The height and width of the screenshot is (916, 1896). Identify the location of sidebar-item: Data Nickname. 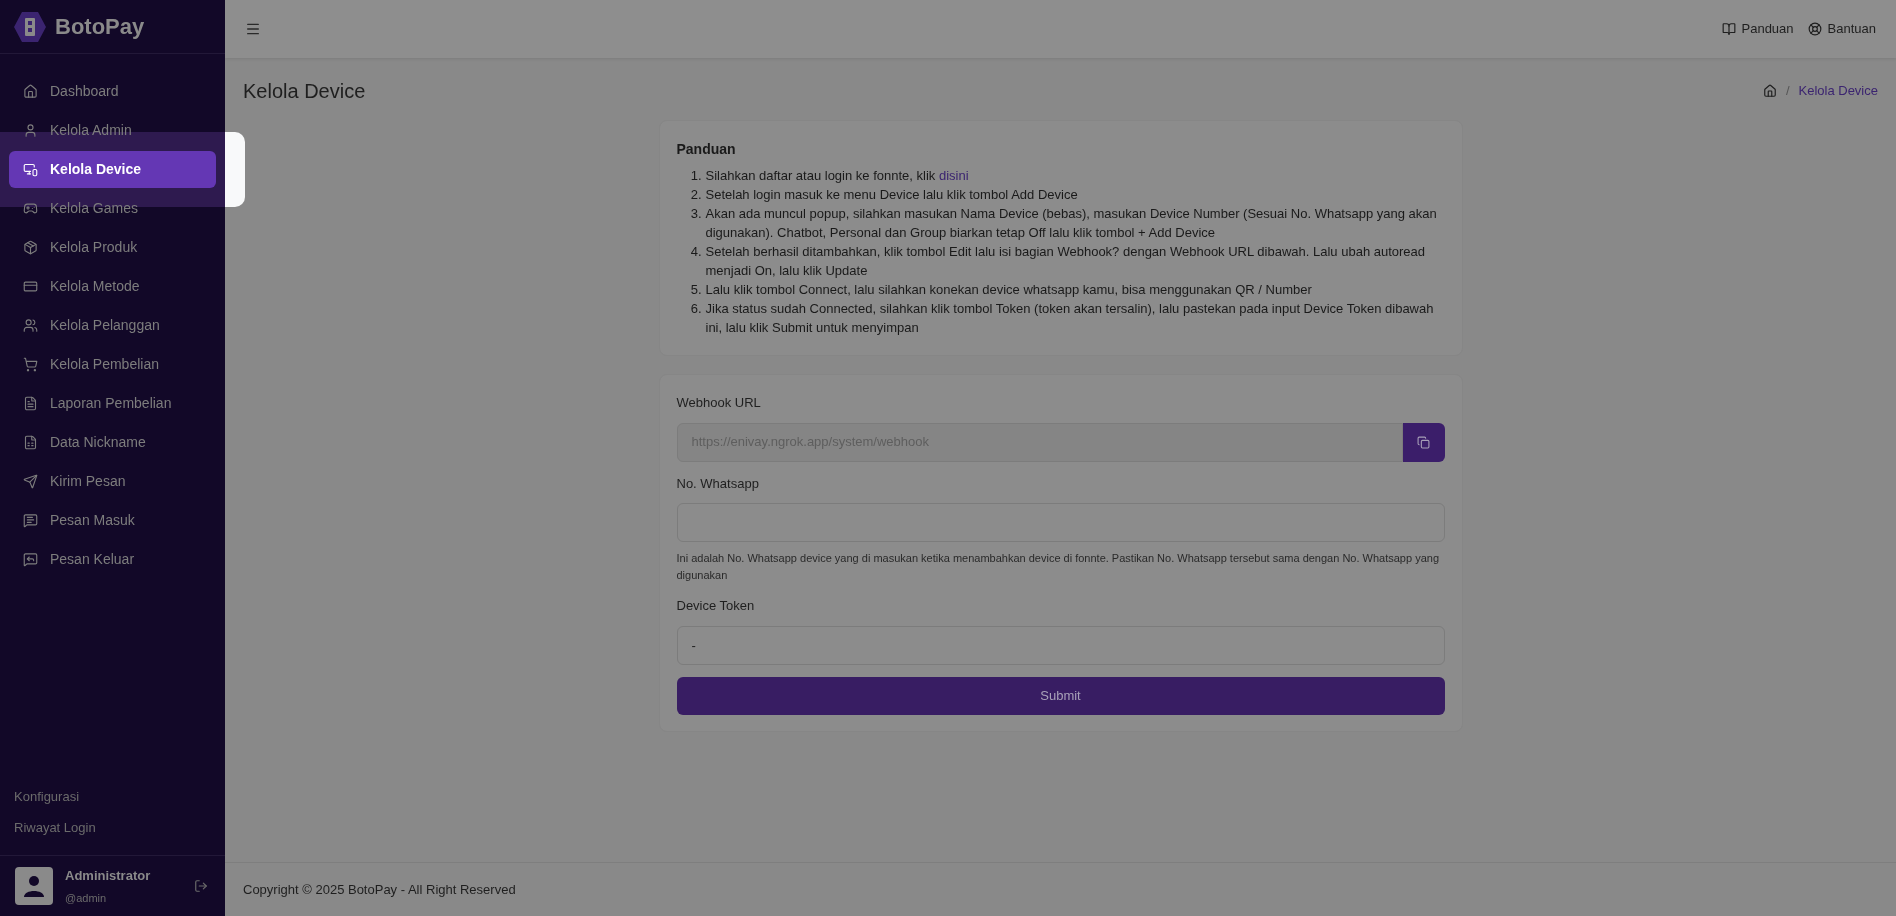
(112, 442).